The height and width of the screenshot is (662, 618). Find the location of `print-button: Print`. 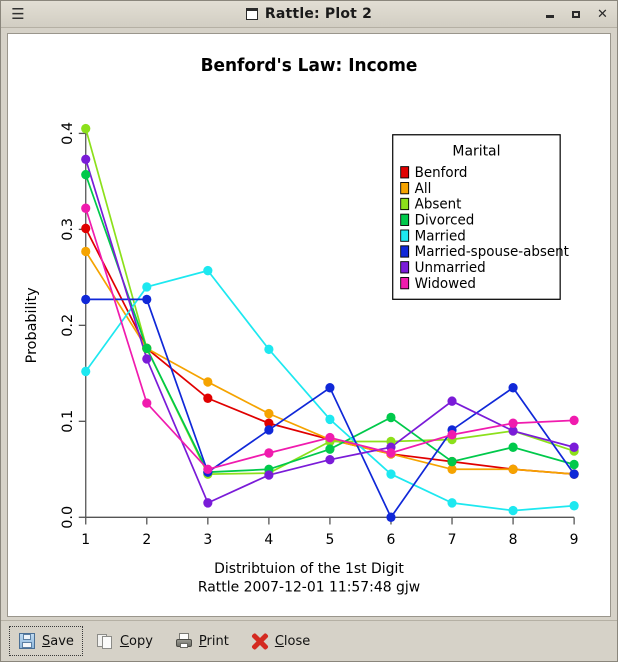

print-button: Print is located at coordinates (202, 641).